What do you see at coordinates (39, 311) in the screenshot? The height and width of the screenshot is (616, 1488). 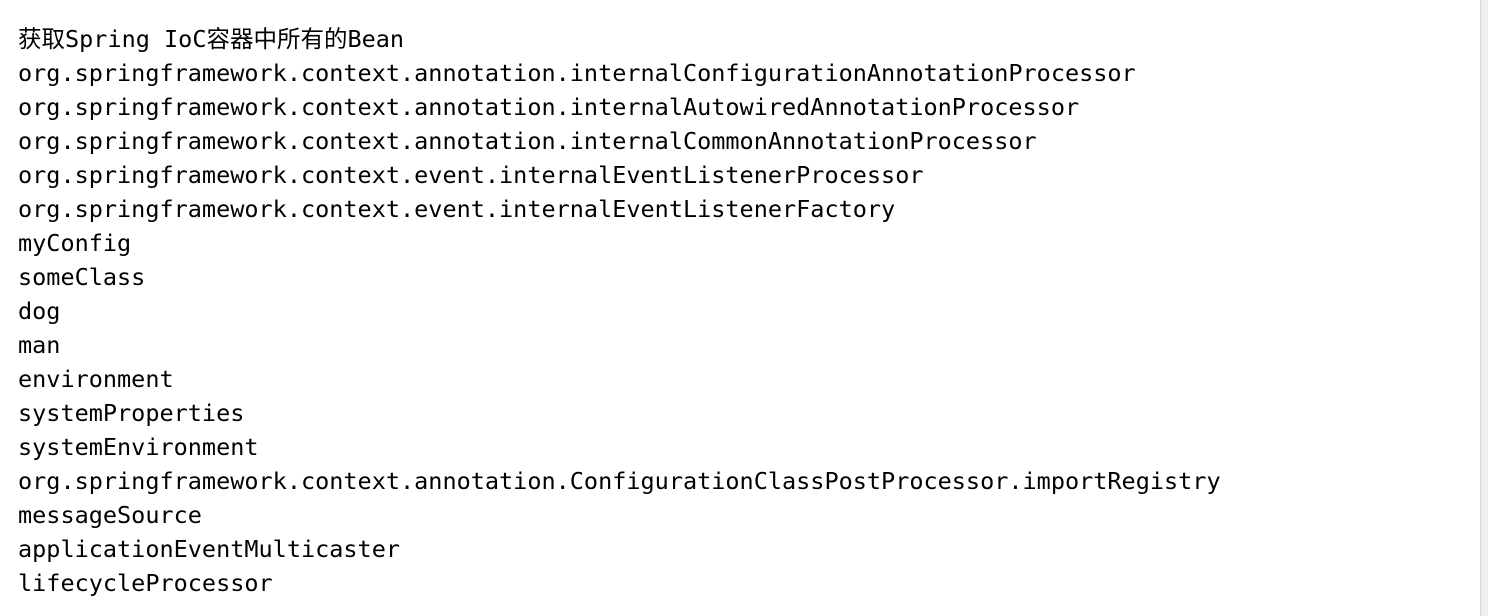 I see `output-line: dog` at bounding box center [39, 311].